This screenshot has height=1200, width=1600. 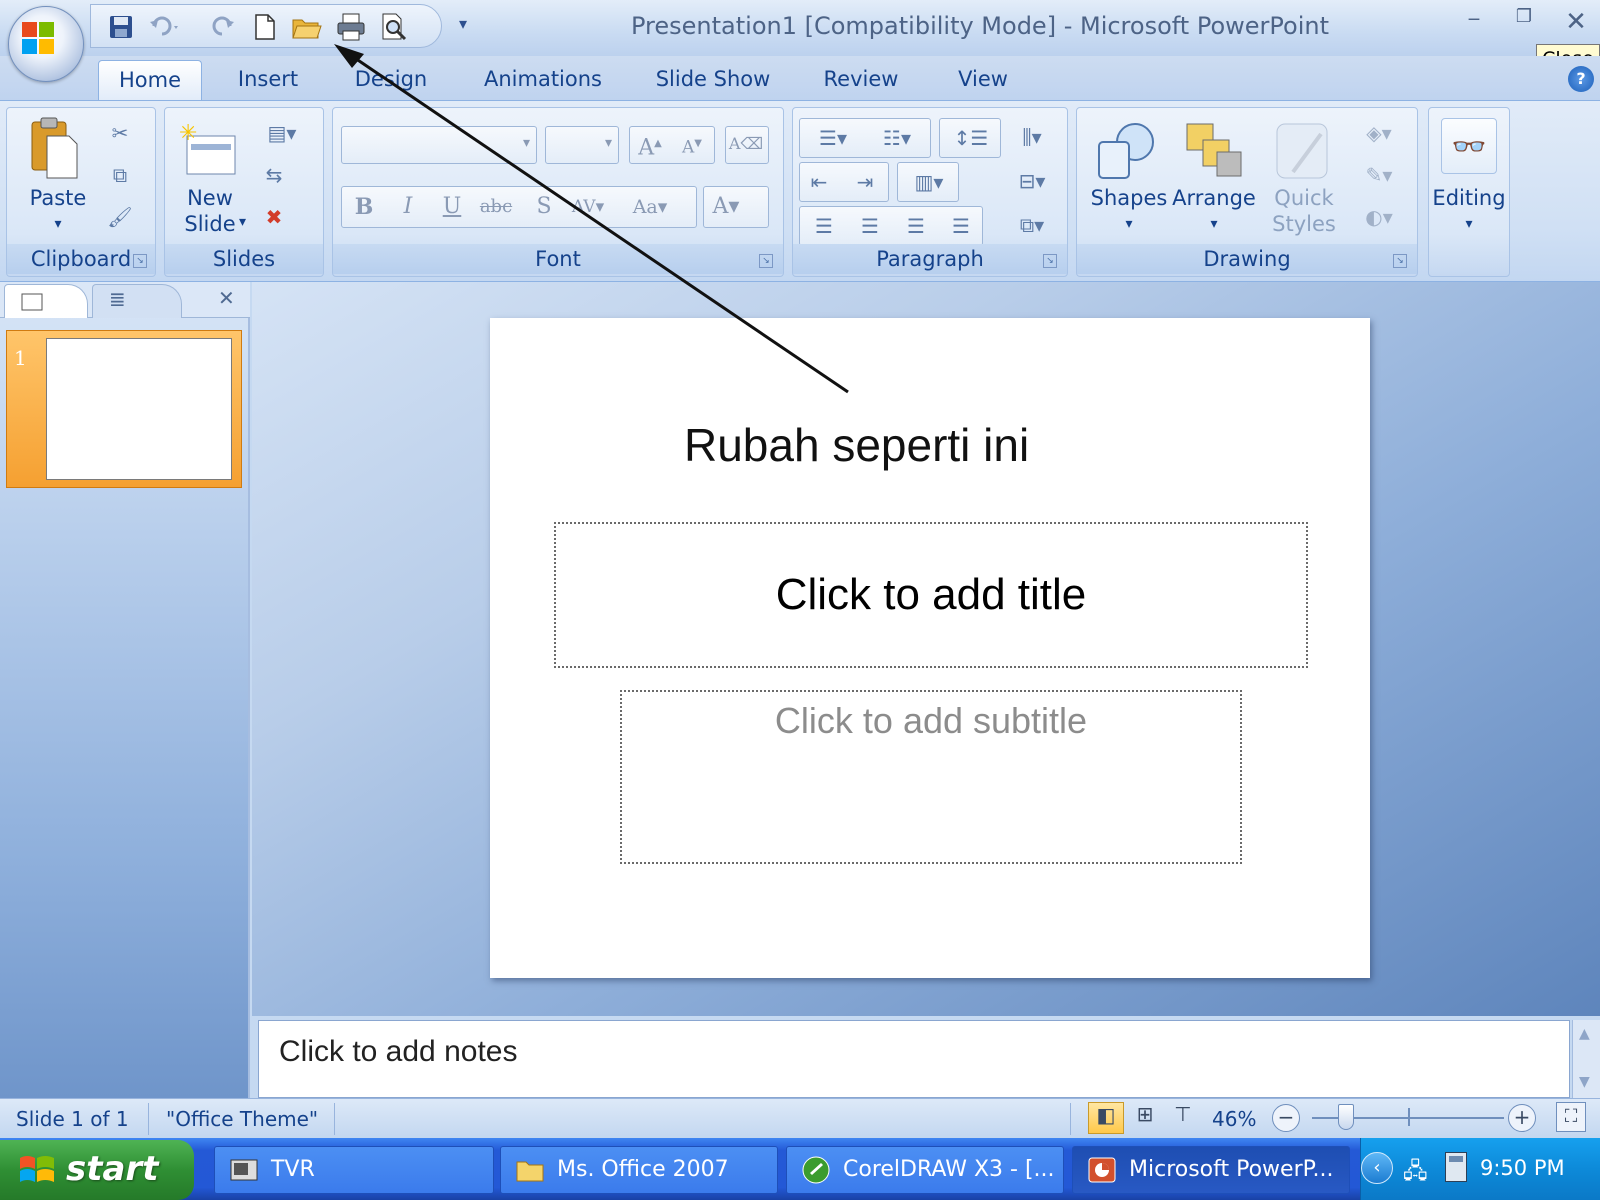 What do you see at coordinates (970, 138) in the screenshot?
I see `line-spacing-icon: ↕☰` at bounding box center [970, 138].